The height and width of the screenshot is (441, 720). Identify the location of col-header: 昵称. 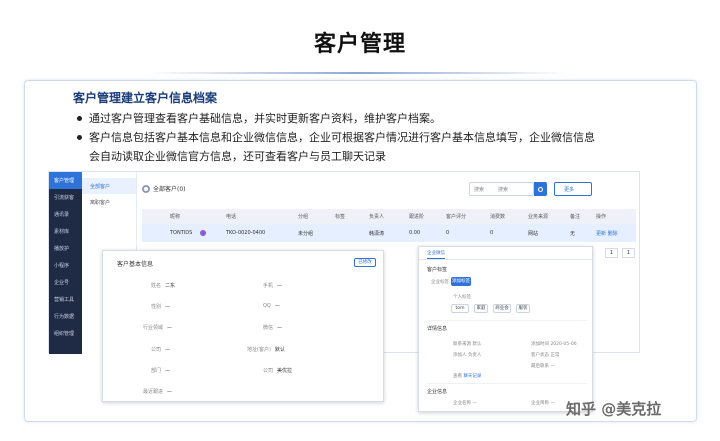
(198, 216).